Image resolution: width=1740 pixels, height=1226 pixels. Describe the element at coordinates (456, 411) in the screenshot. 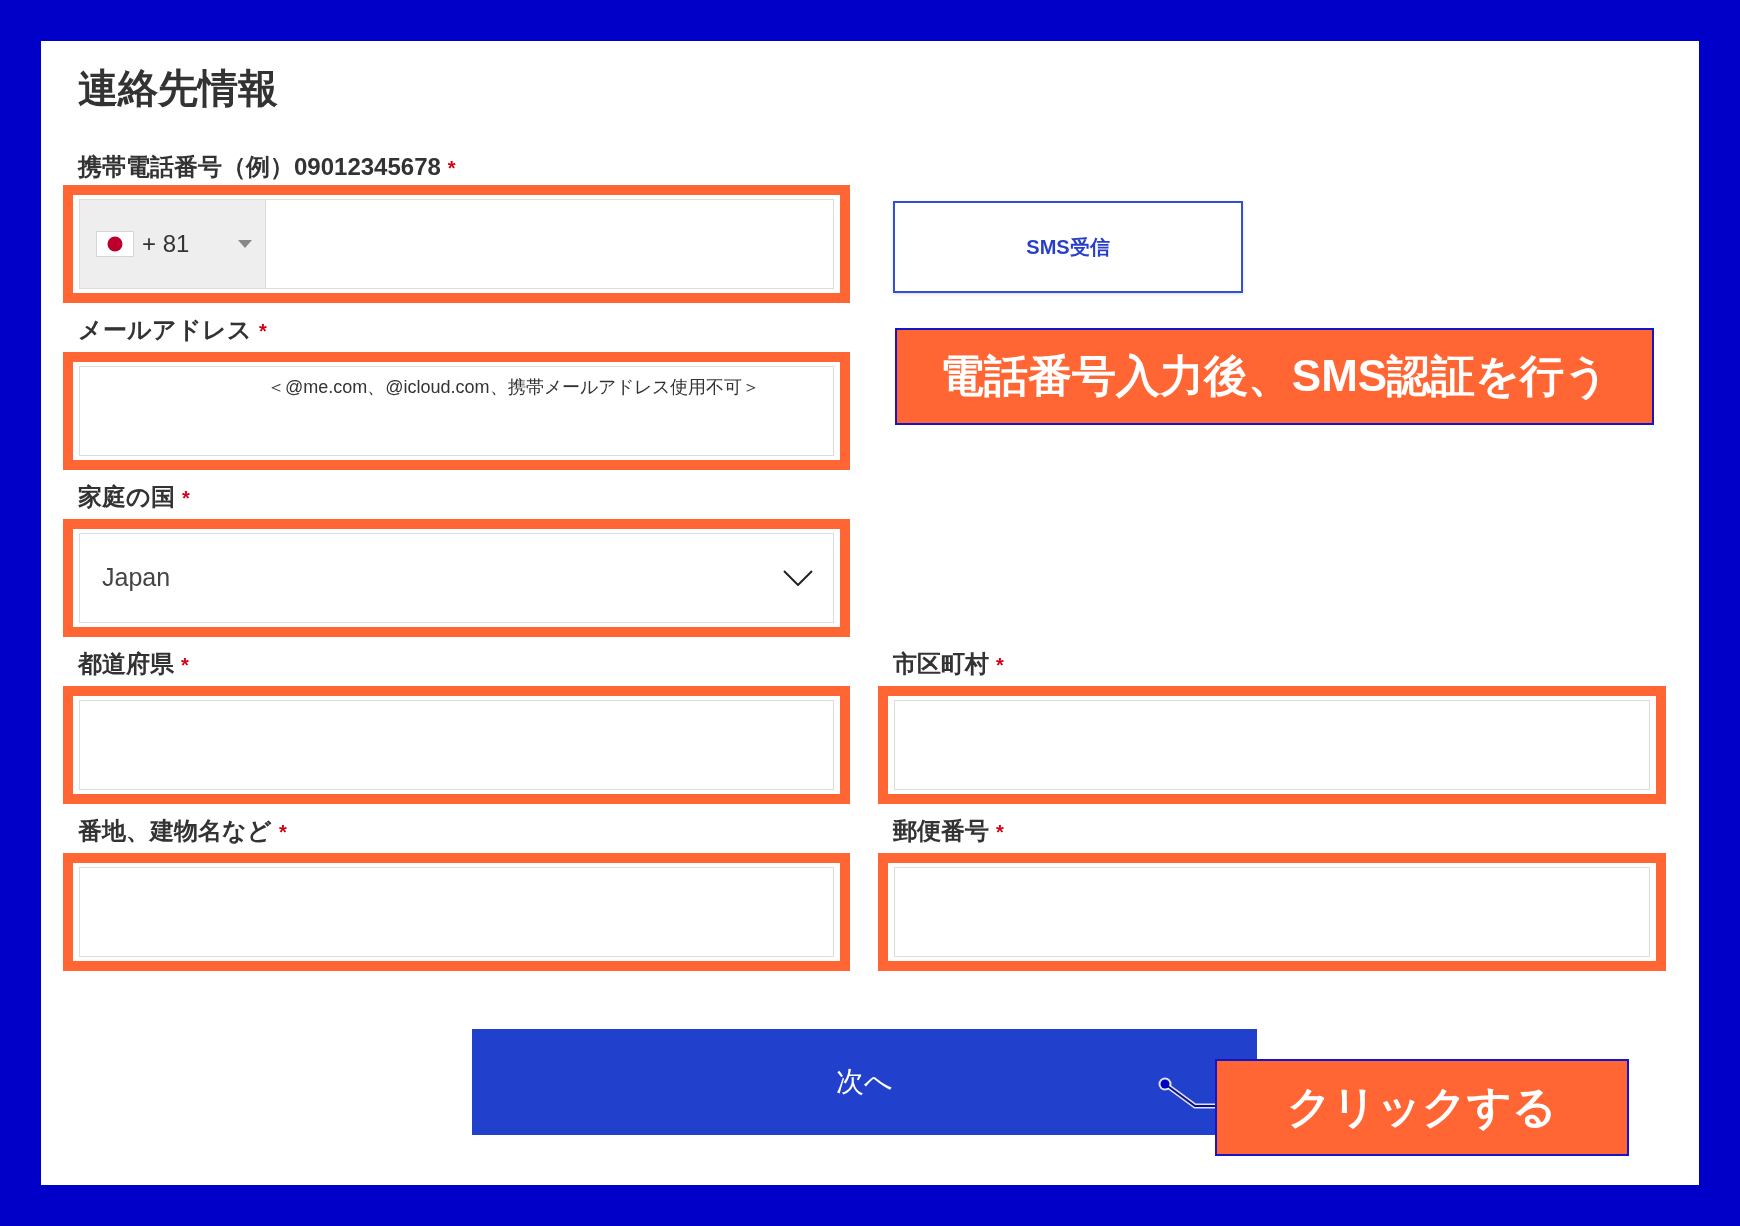

I see `email-input: ＜@me.com、@icloud.com、携帯メールアドレス使用不可＞` at that location.